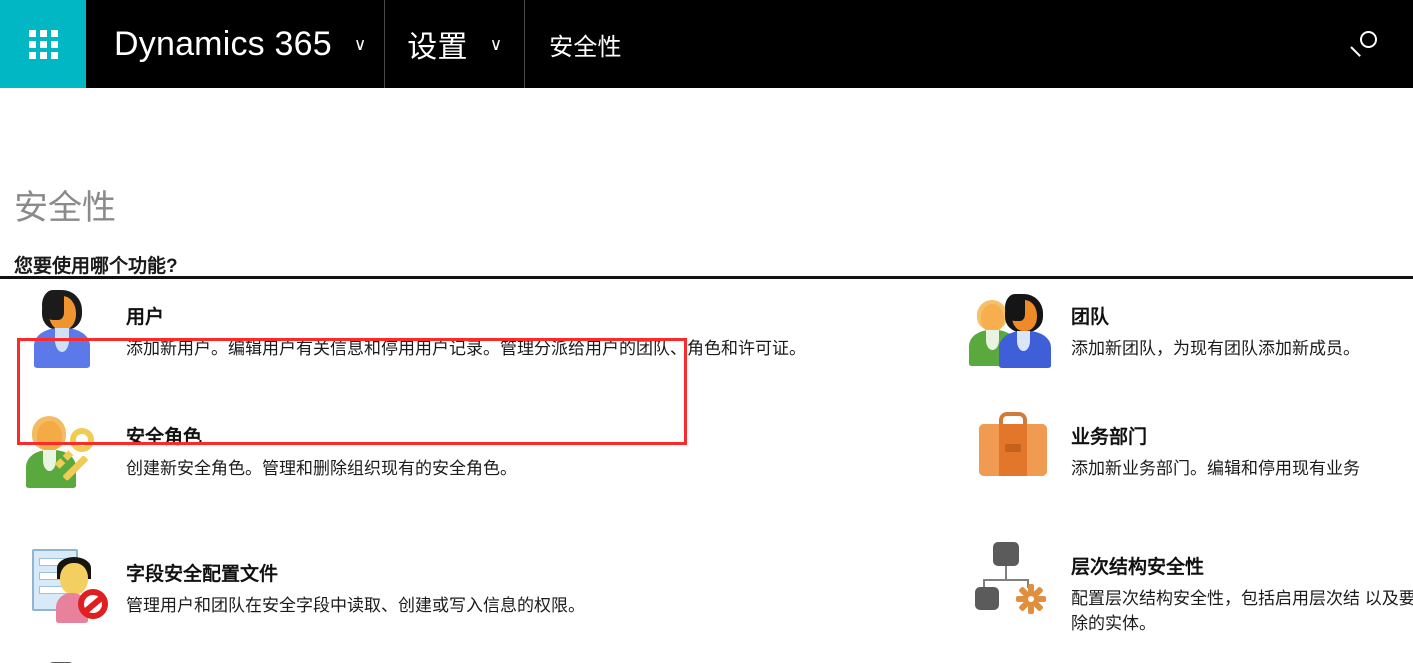 The image size is (1413, 663). I want to click on area-menu-settings: 设置 ∨, so click(455, 44).